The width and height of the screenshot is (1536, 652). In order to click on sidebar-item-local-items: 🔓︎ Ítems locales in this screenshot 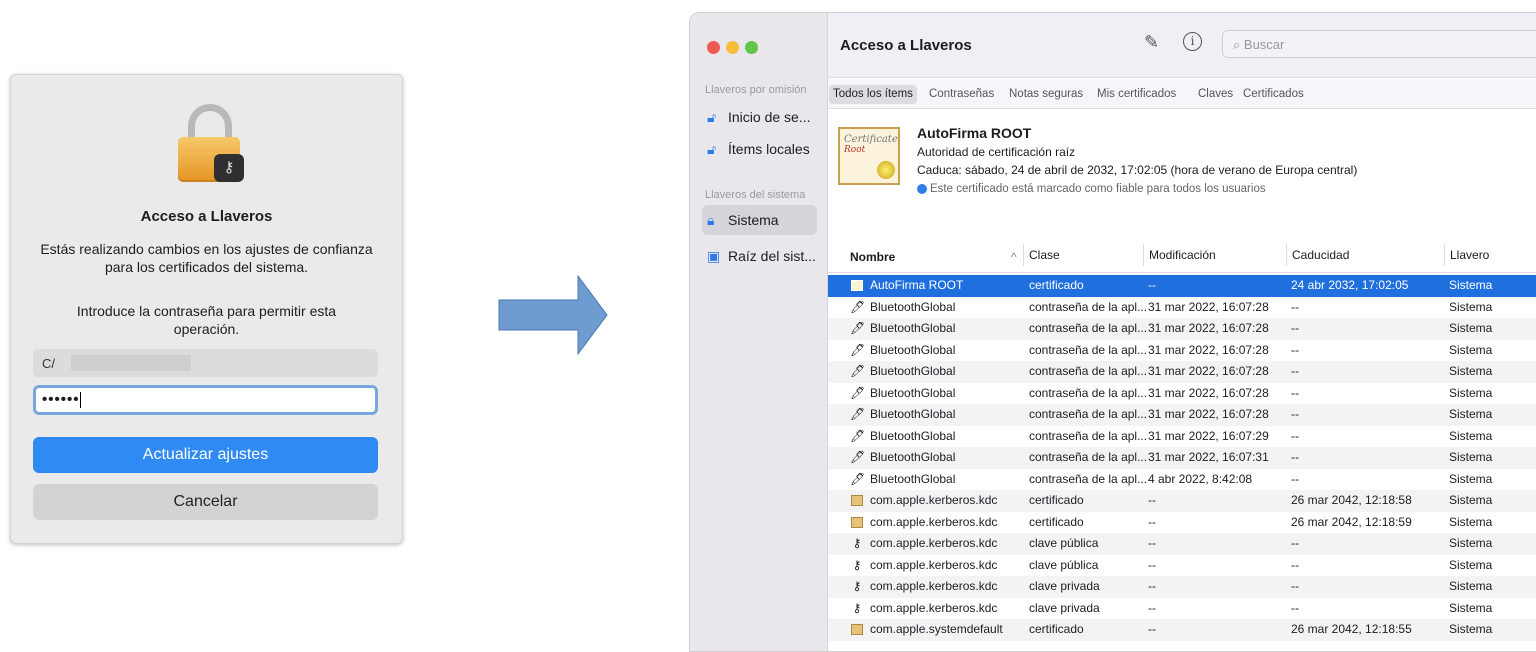, I will do `click(759, 149)`.